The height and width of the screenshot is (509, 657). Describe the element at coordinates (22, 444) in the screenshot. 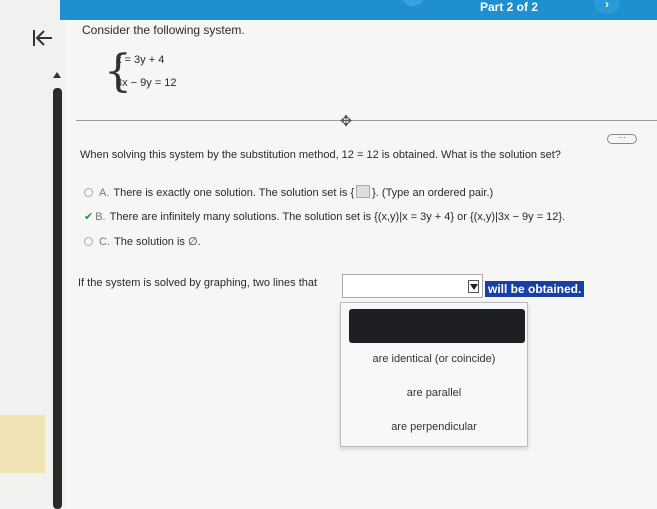

I see `side-panel-edge` at that location.